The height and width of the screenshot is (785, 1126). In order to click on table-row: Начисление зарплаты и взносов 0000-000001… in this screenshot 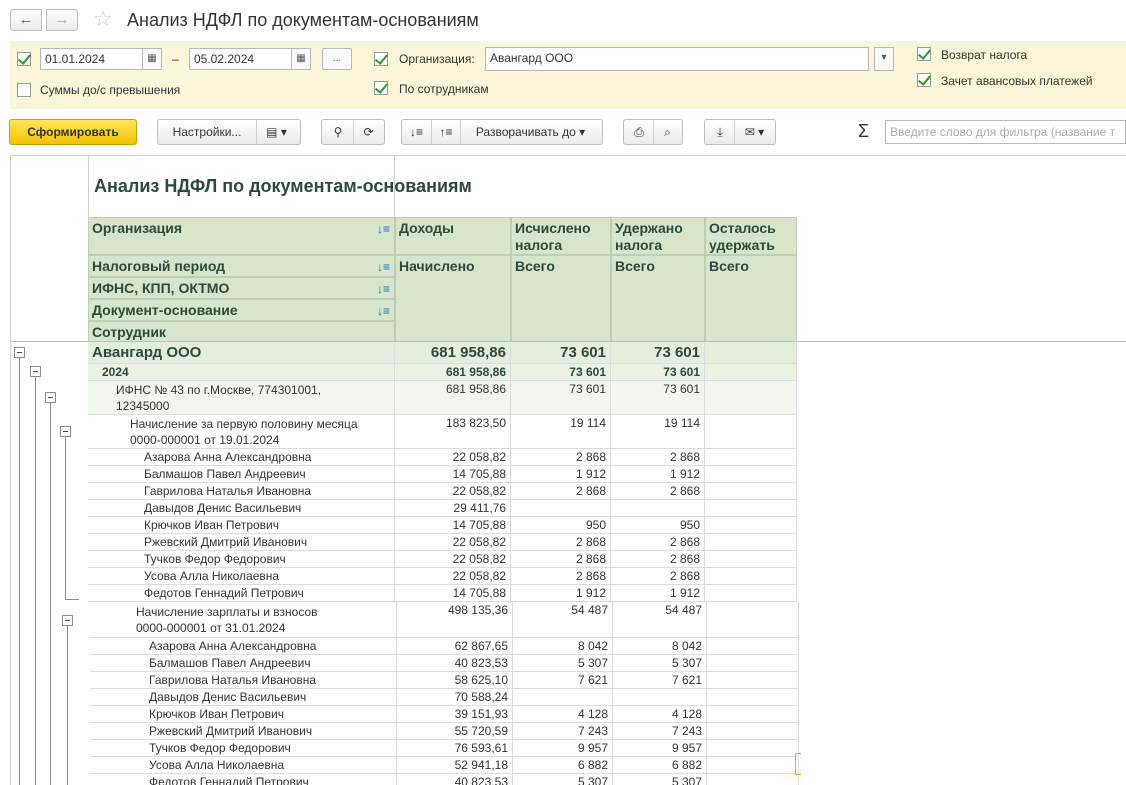, I will do `click(444, 620)`.